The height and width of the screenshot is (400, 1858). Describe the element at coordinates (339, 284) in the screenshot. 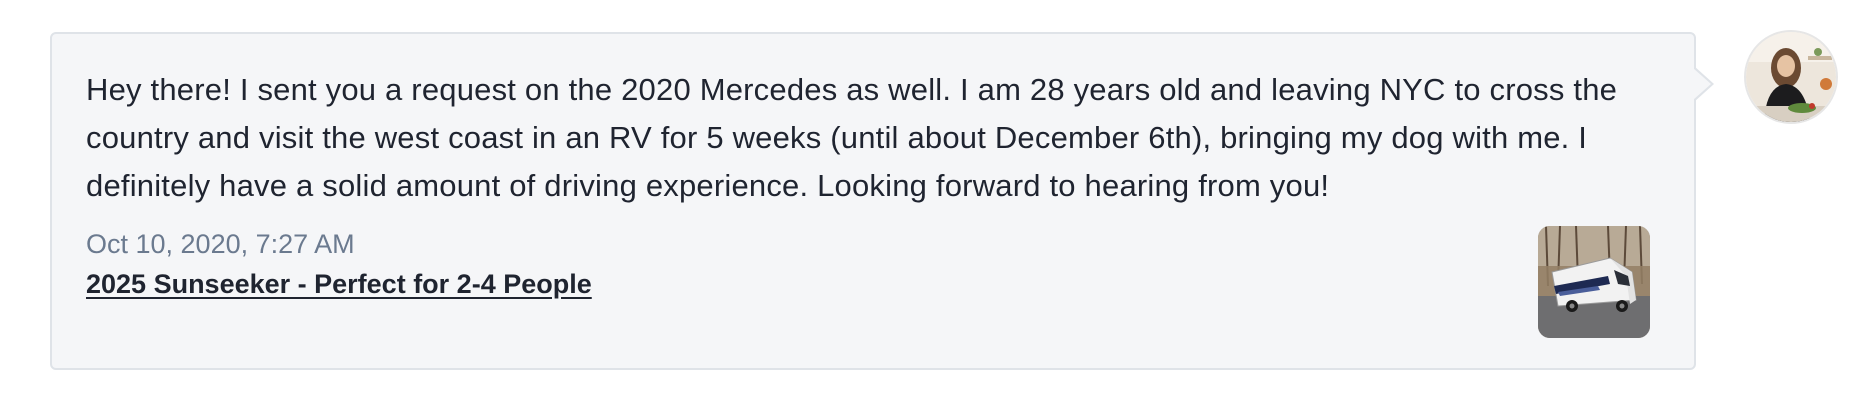

I see `listing-link: 2025 Sunseeker - Perfect for 2-4 People` at that location.